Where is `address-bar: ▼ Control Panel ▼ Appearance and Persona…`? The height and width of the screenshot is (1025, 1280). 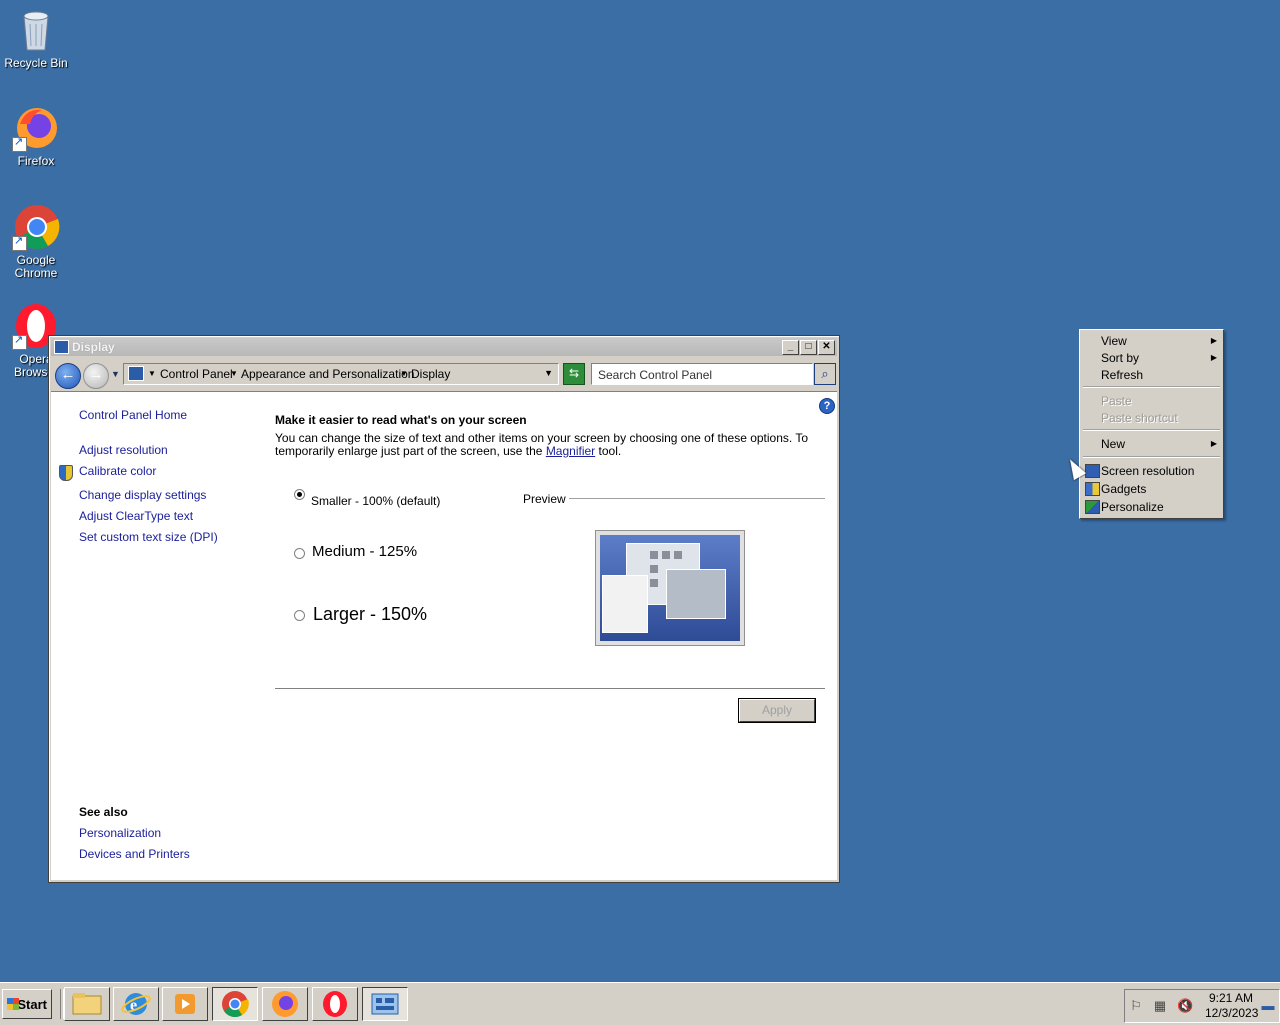 address-bar: ▼ Control Panel ▼ Appearance and Persona… is located at coordinates (341, 374).